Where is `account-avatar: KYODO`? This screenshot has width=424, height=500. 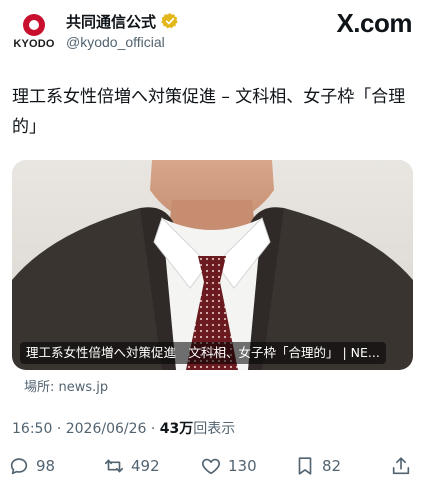 account-avatar: KYODO is located at coordinates (34, 34).